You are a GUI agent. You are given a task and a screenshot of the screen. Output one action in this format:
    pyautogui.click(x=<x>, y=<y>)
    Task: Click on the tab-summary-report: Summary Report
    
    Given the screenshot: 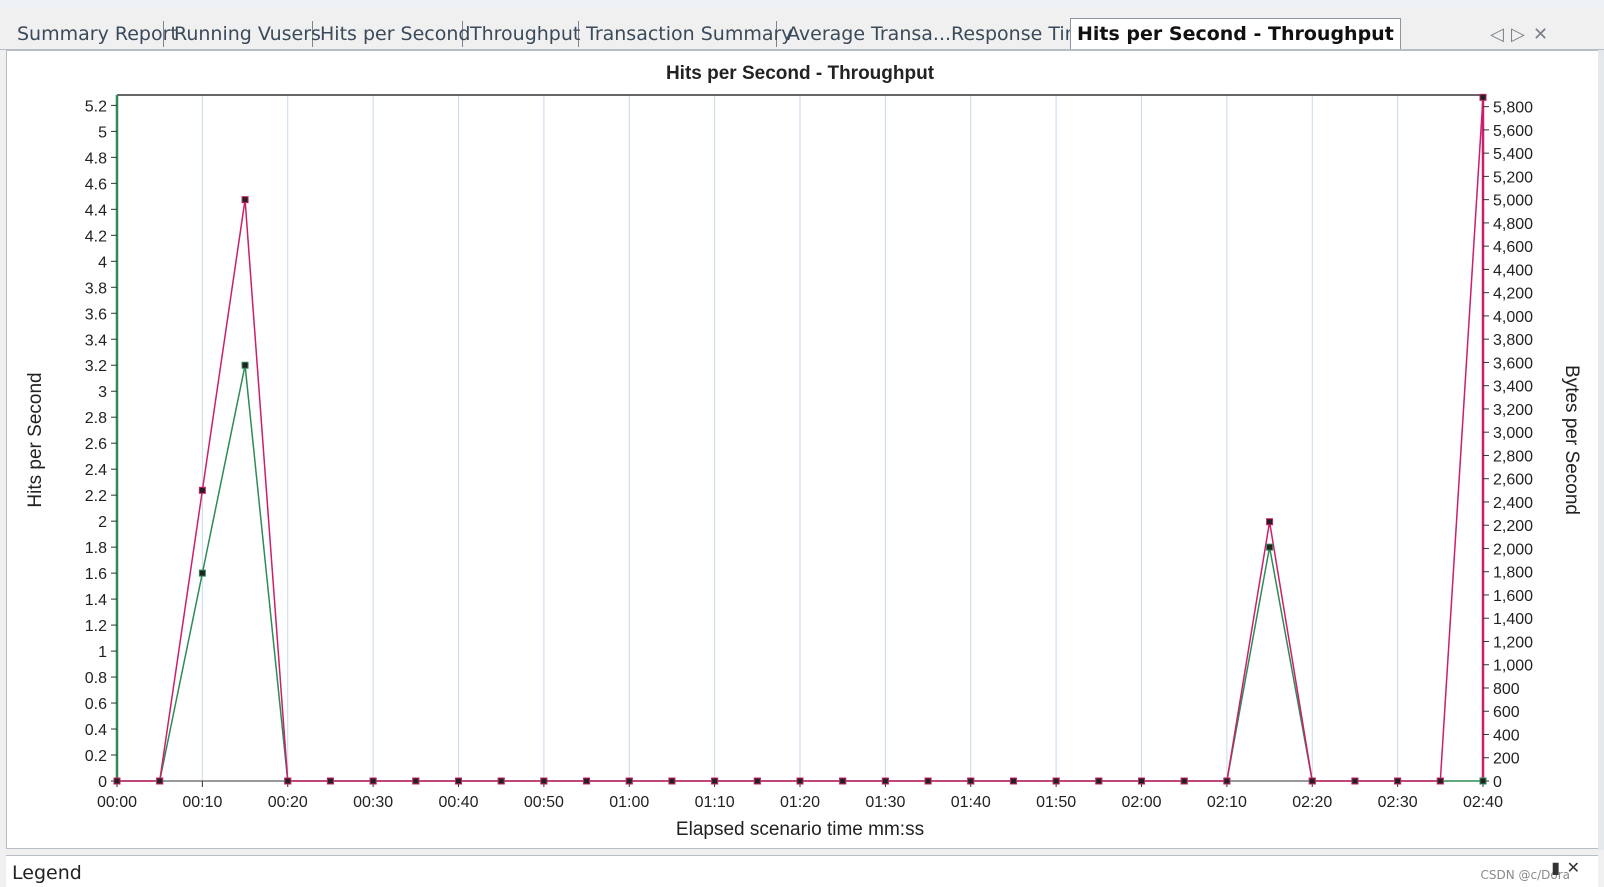 What is the action you would take?
    pyautogui.click(x=97, y=34)
    